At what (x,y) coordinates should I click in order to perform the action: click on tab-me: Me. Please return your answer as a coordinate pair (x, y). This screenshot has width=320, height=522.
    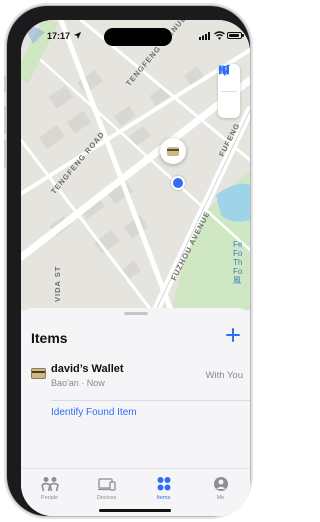
    Looking at the image, I should click on (220, 489).